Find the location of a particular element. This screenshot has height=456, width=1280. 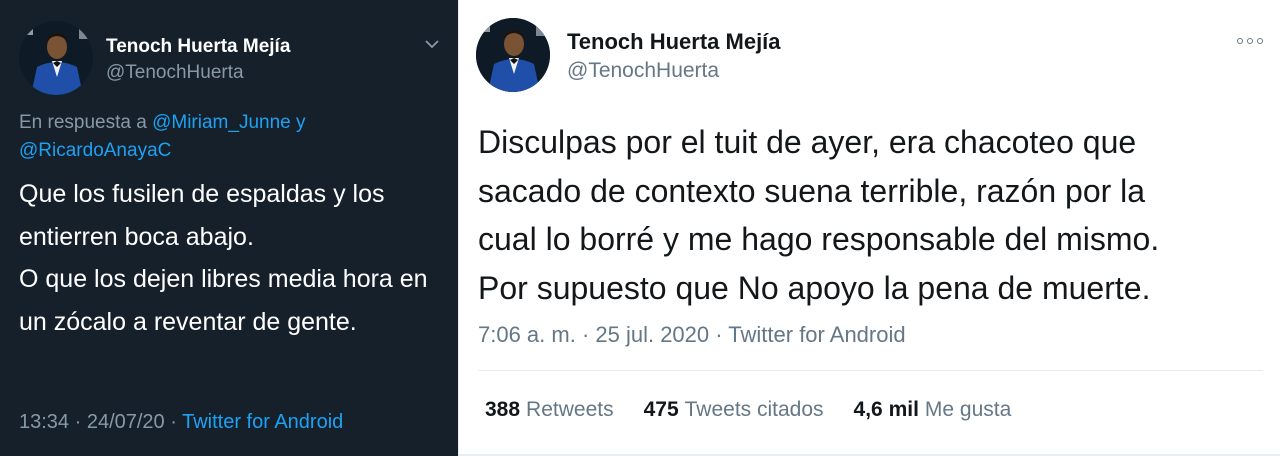

chevron-down-icon is located at coordinates (432, 44).